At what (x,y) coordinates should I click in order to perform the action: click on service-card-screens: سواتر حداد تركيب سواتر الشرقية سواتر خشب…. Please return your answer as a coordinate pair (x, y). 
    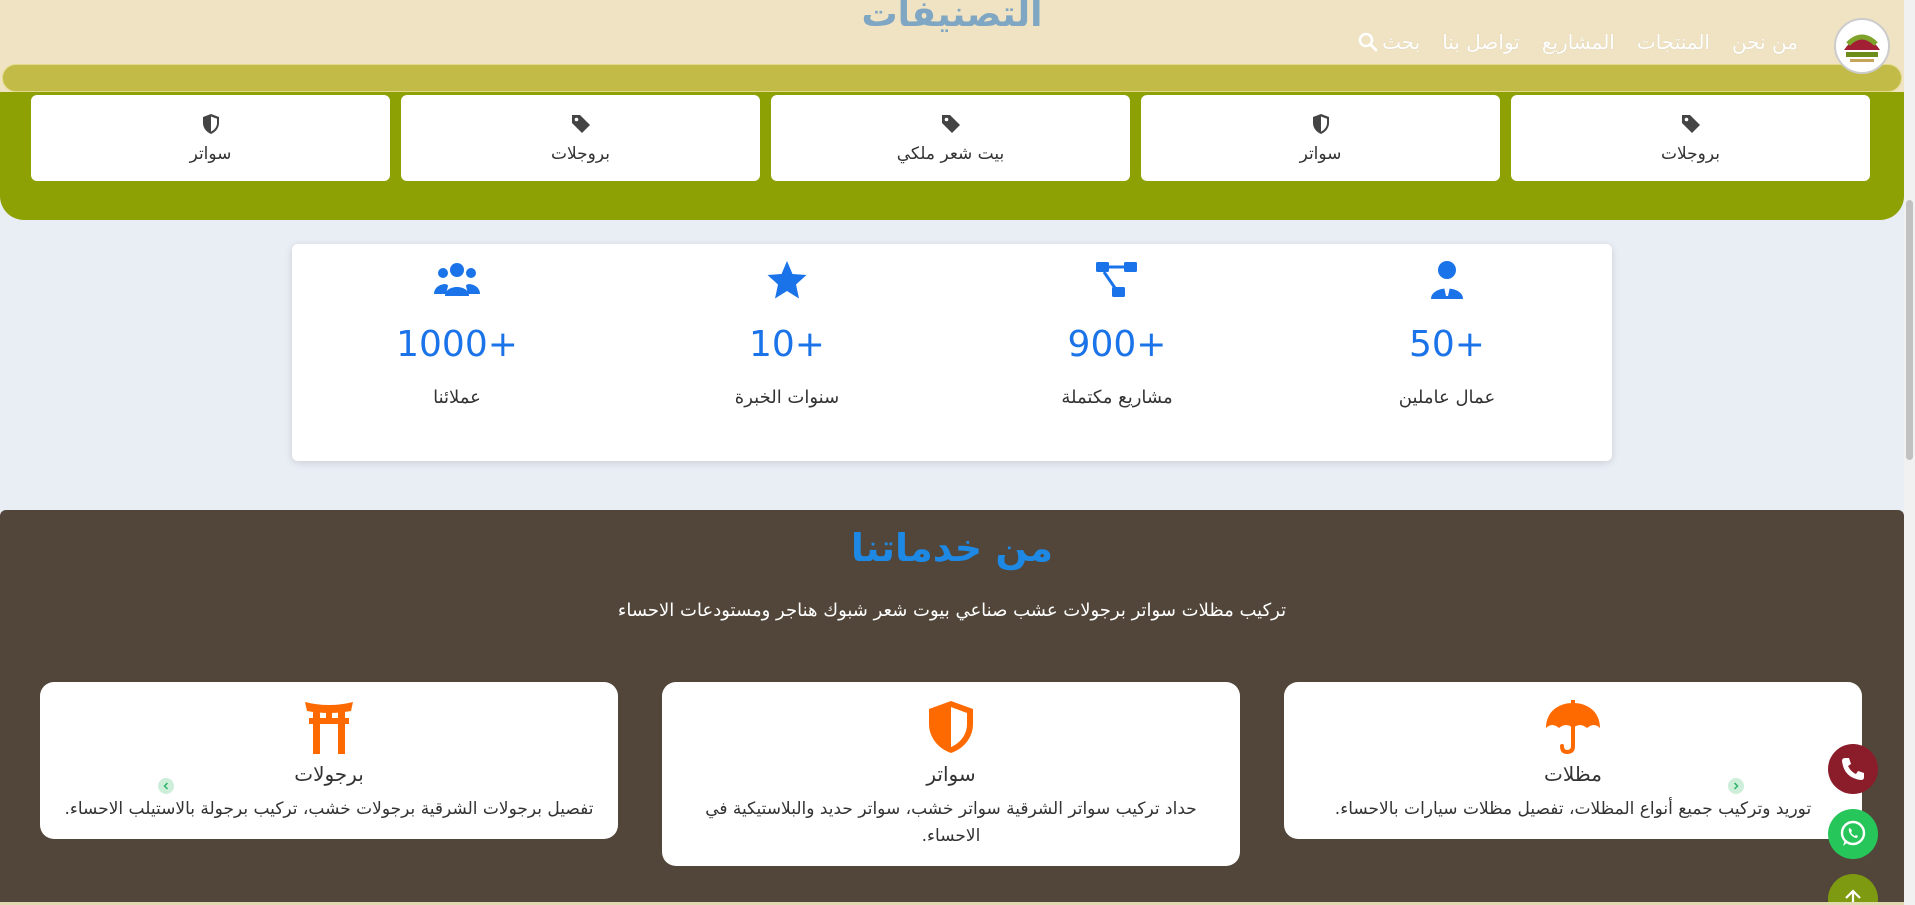
    Looking at the image, I should click on (951, 774).